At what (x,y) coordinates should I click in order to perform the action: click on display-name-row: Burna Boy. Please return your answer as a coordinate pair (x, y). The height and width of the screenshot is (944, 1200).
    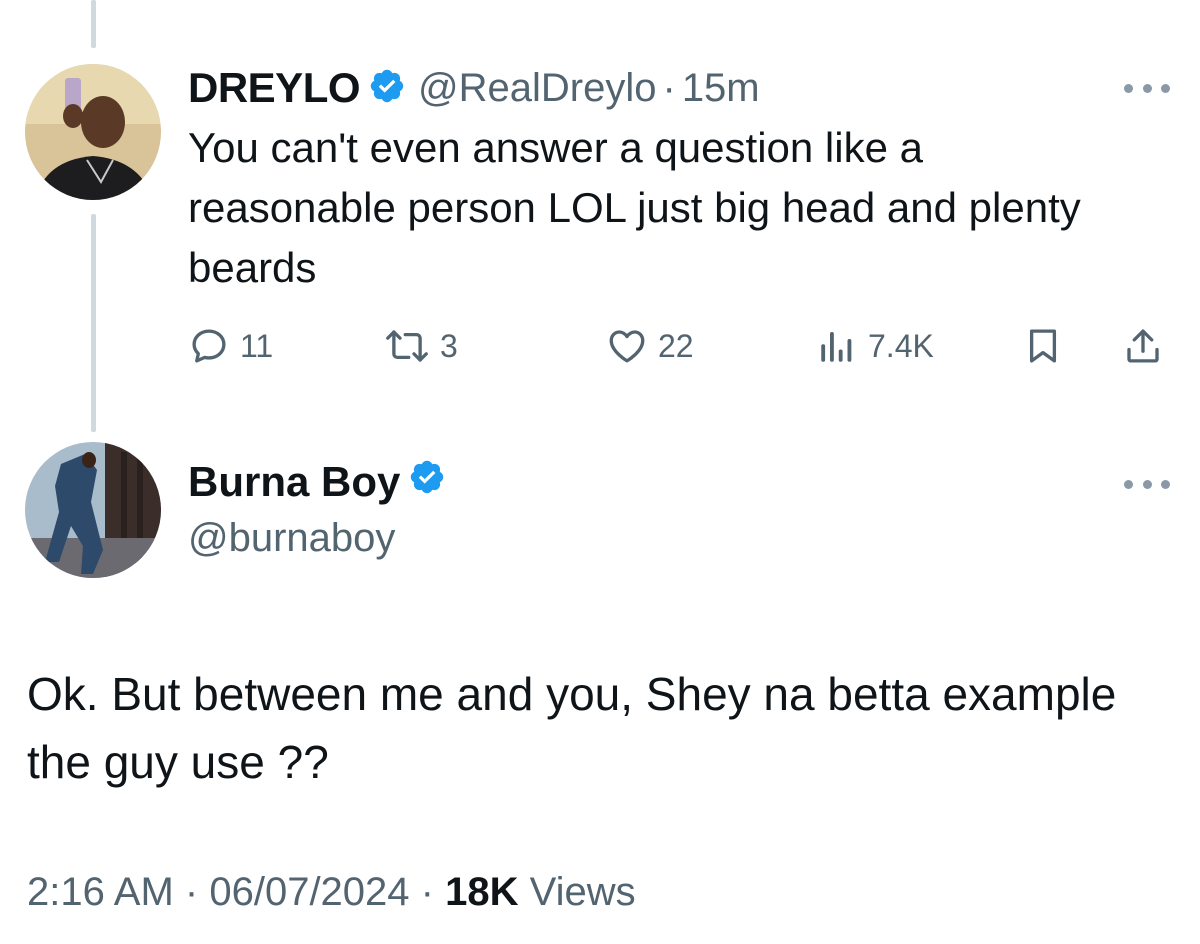
    Looking at the image, I should click on (317, 482).